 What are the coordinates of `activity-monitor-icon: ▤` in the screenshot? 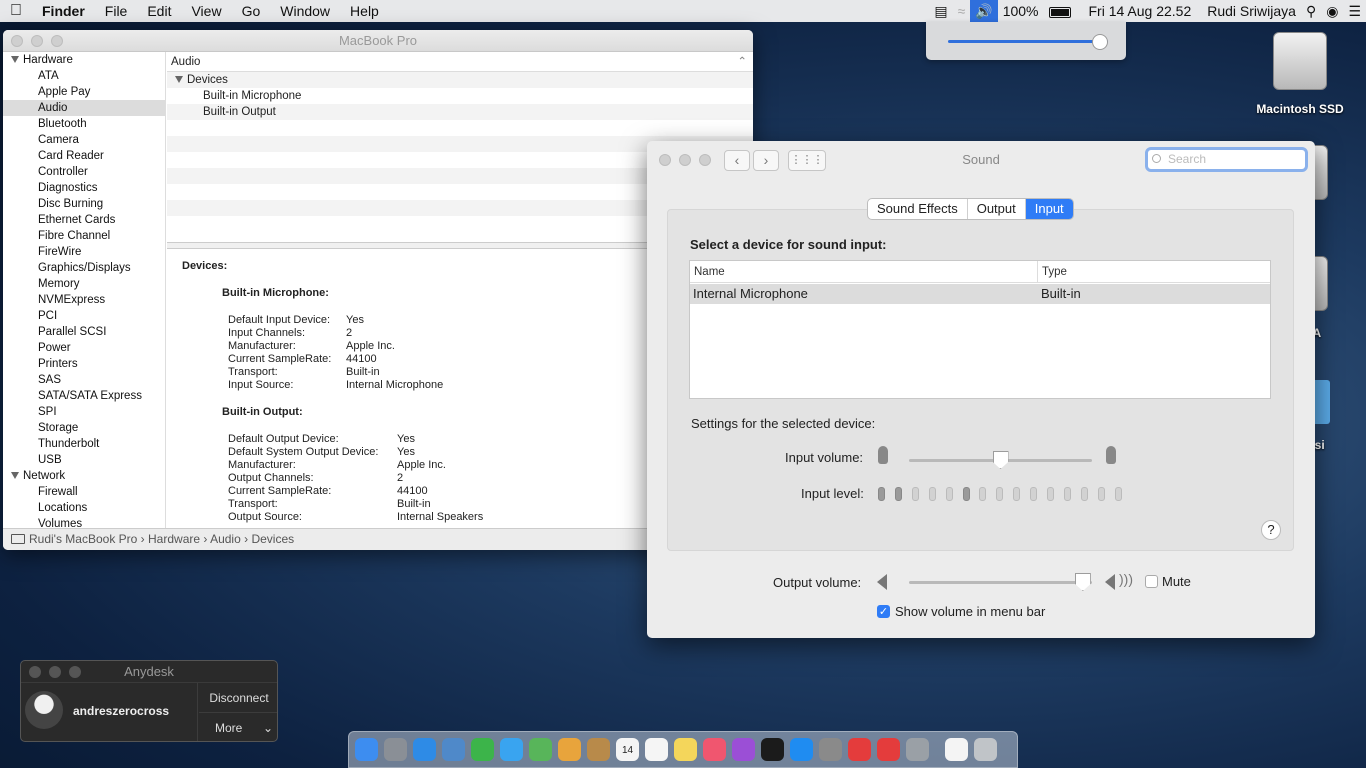 It's located at (940, 11).